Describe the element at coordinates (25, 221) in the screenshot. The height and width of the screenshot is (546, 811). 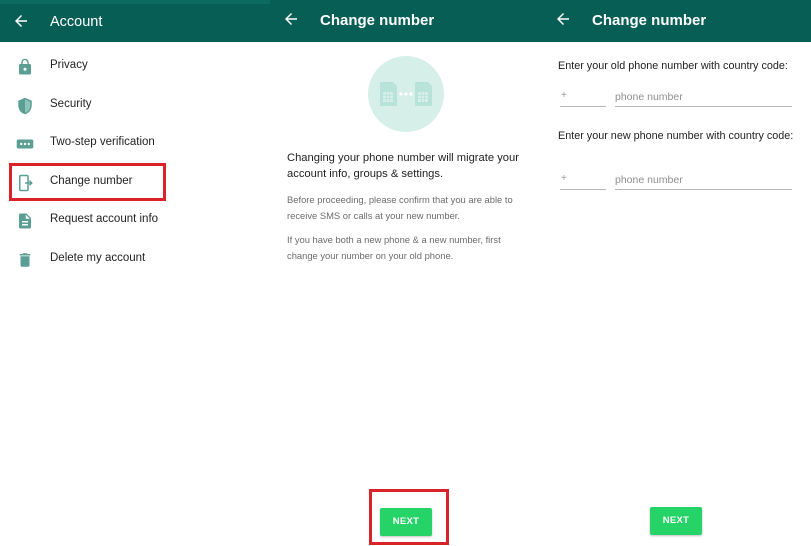
I see `document-icon` at that location.